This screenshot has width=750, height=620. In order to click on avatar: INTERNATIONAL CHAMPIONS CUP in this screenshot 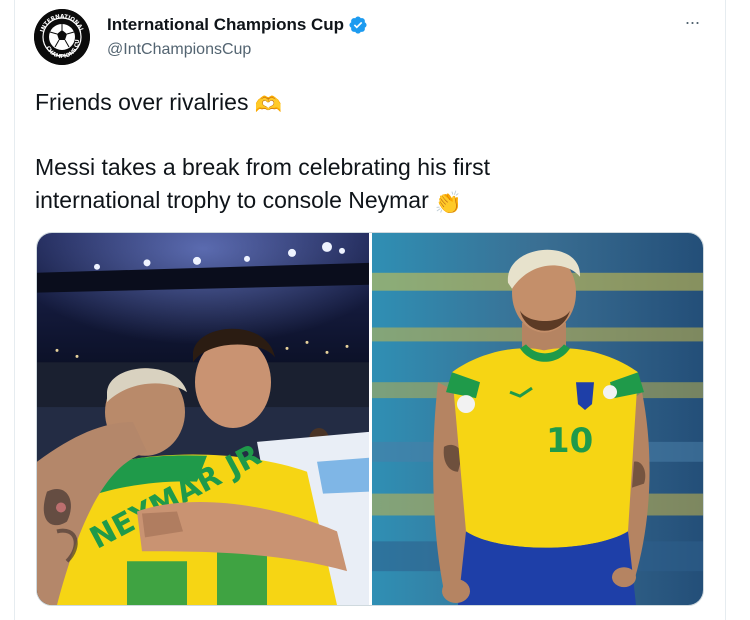, I will do `click(62, 37)`.